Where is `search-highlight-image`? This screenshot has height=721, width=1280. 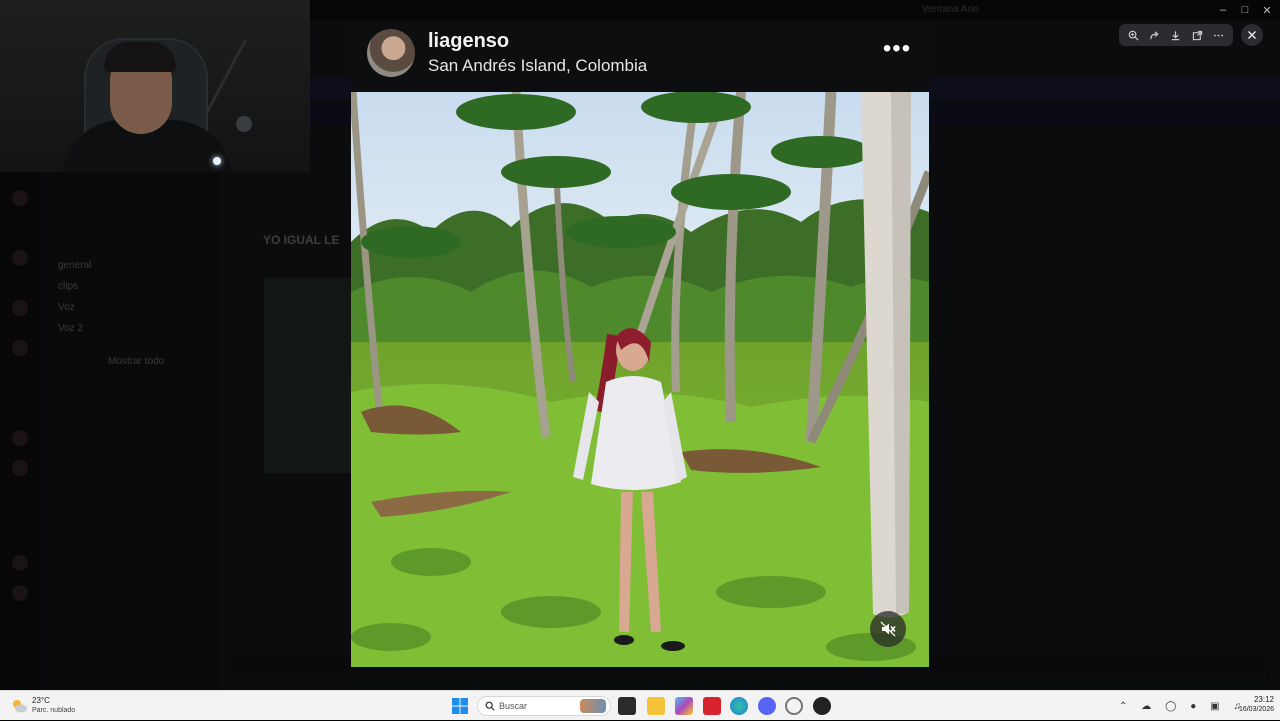
search-highlight-image is located at coordinates (593, 706).